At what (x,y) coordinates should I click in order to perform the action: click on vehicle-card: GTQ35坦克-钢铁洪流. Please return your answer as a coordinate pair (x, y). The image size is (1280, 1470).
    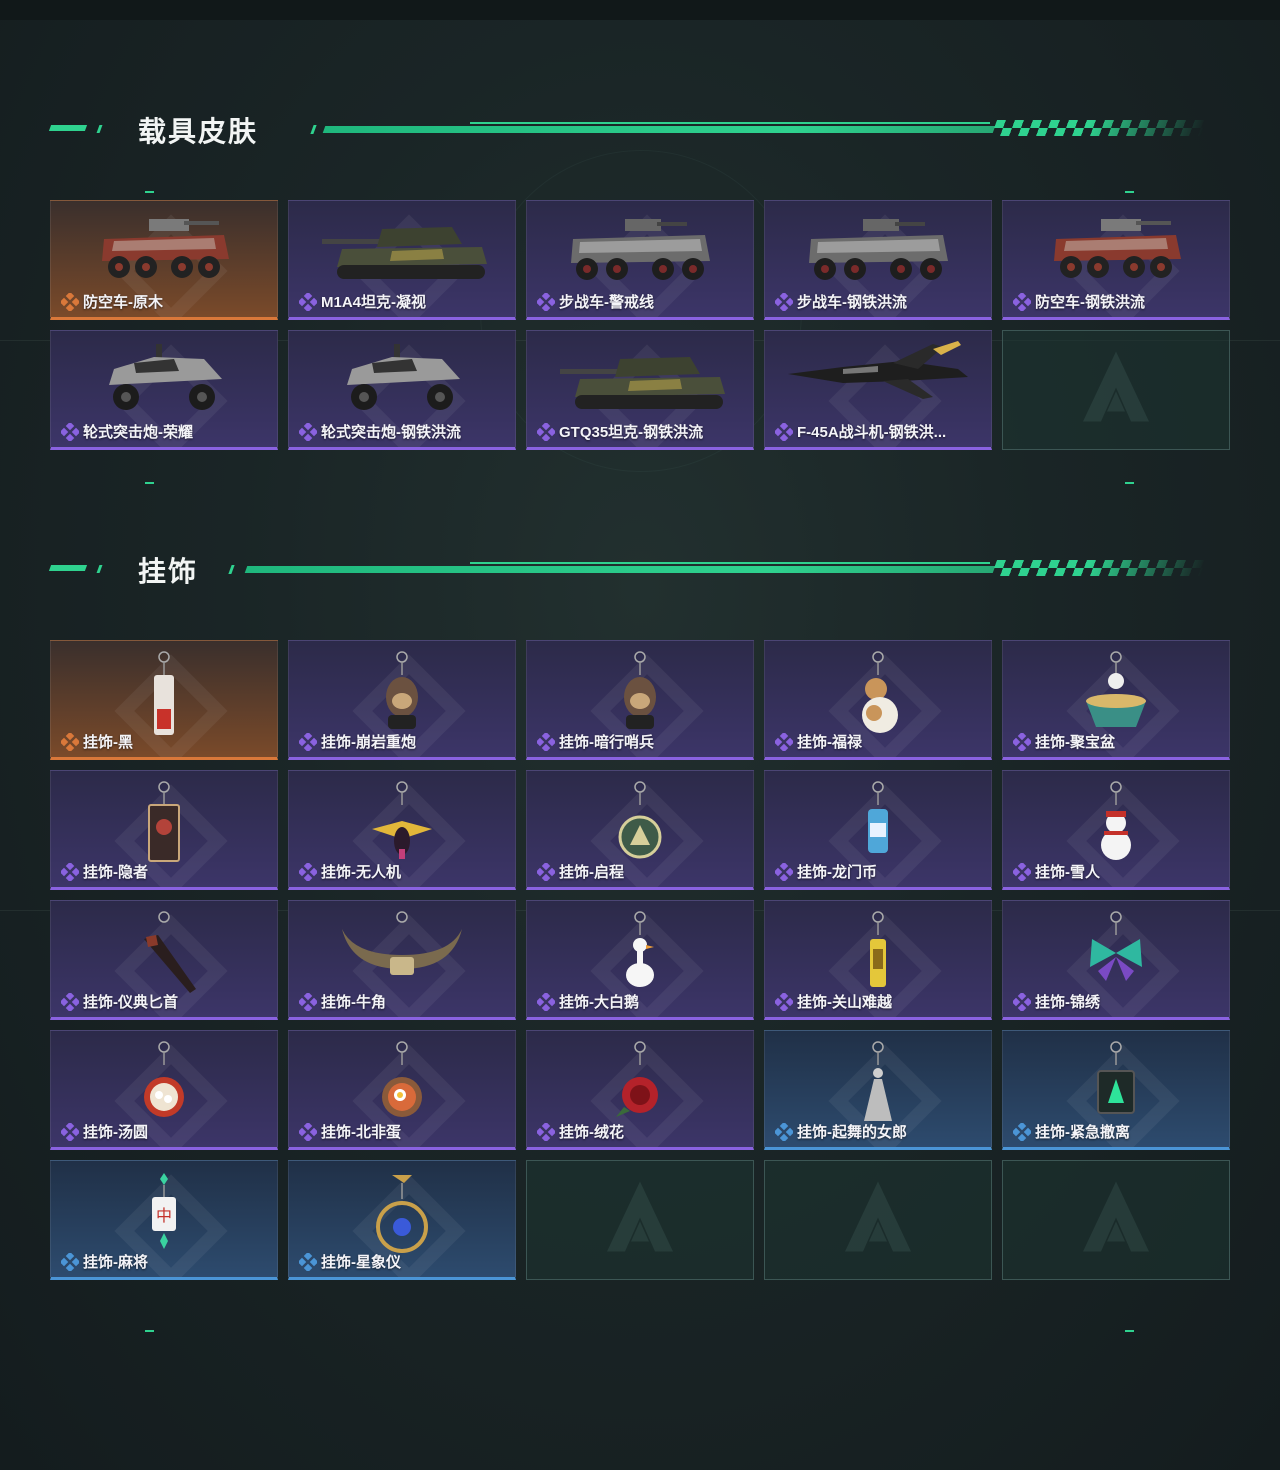
    Looking at the image, I should click on (640, 390).